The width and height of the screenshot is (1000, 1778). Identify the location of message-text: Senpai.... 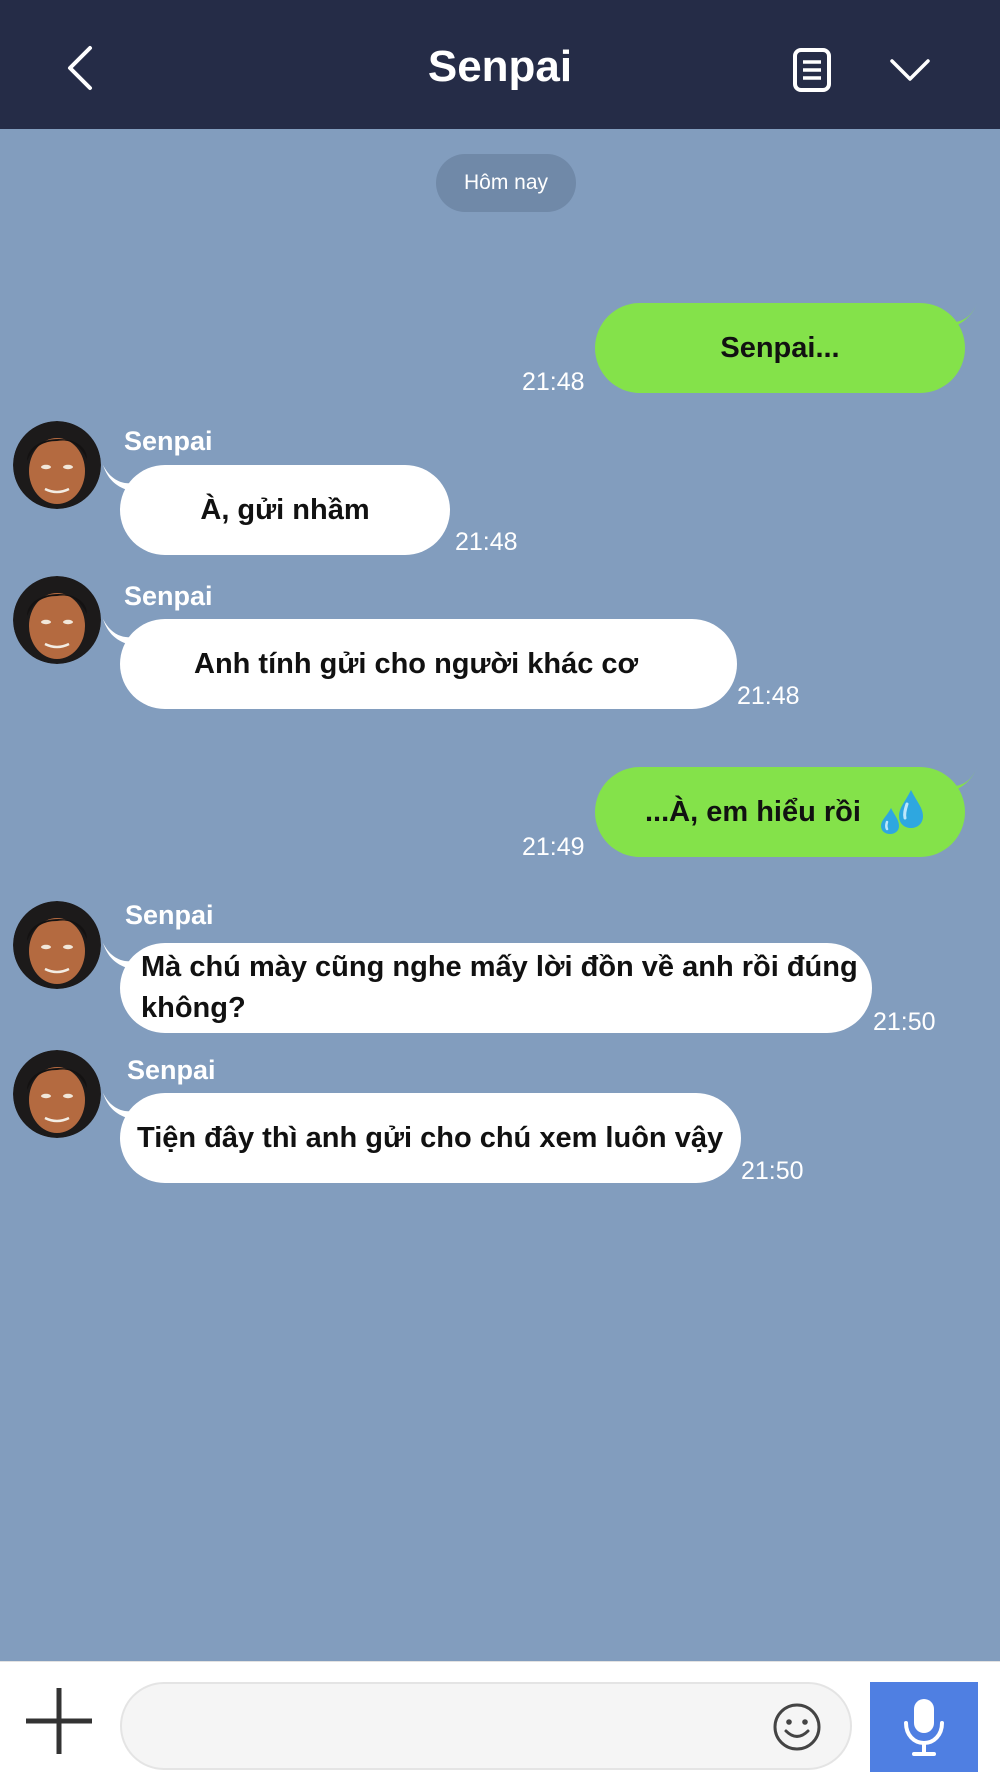
(780, 347).